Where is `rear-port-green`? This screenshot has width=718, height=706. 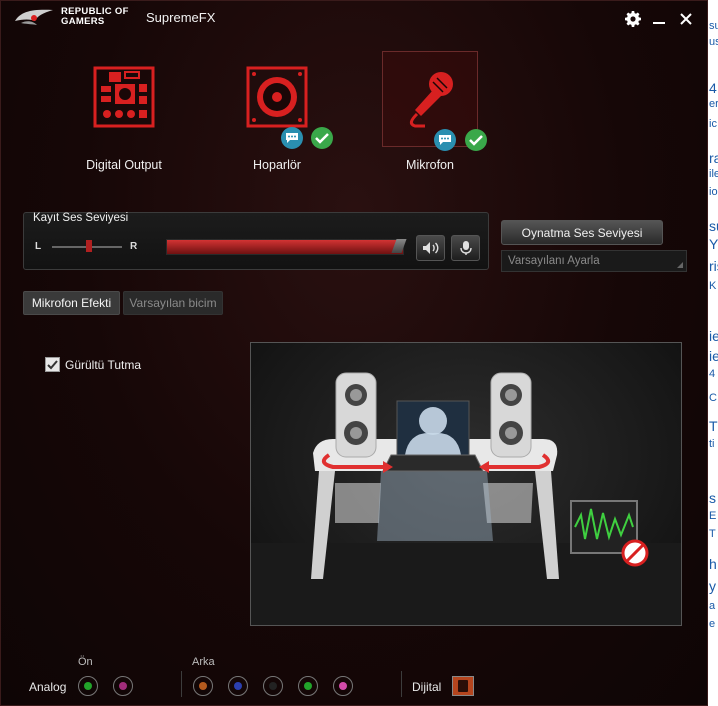 rear-port-green is located at coordinates (308, 686).